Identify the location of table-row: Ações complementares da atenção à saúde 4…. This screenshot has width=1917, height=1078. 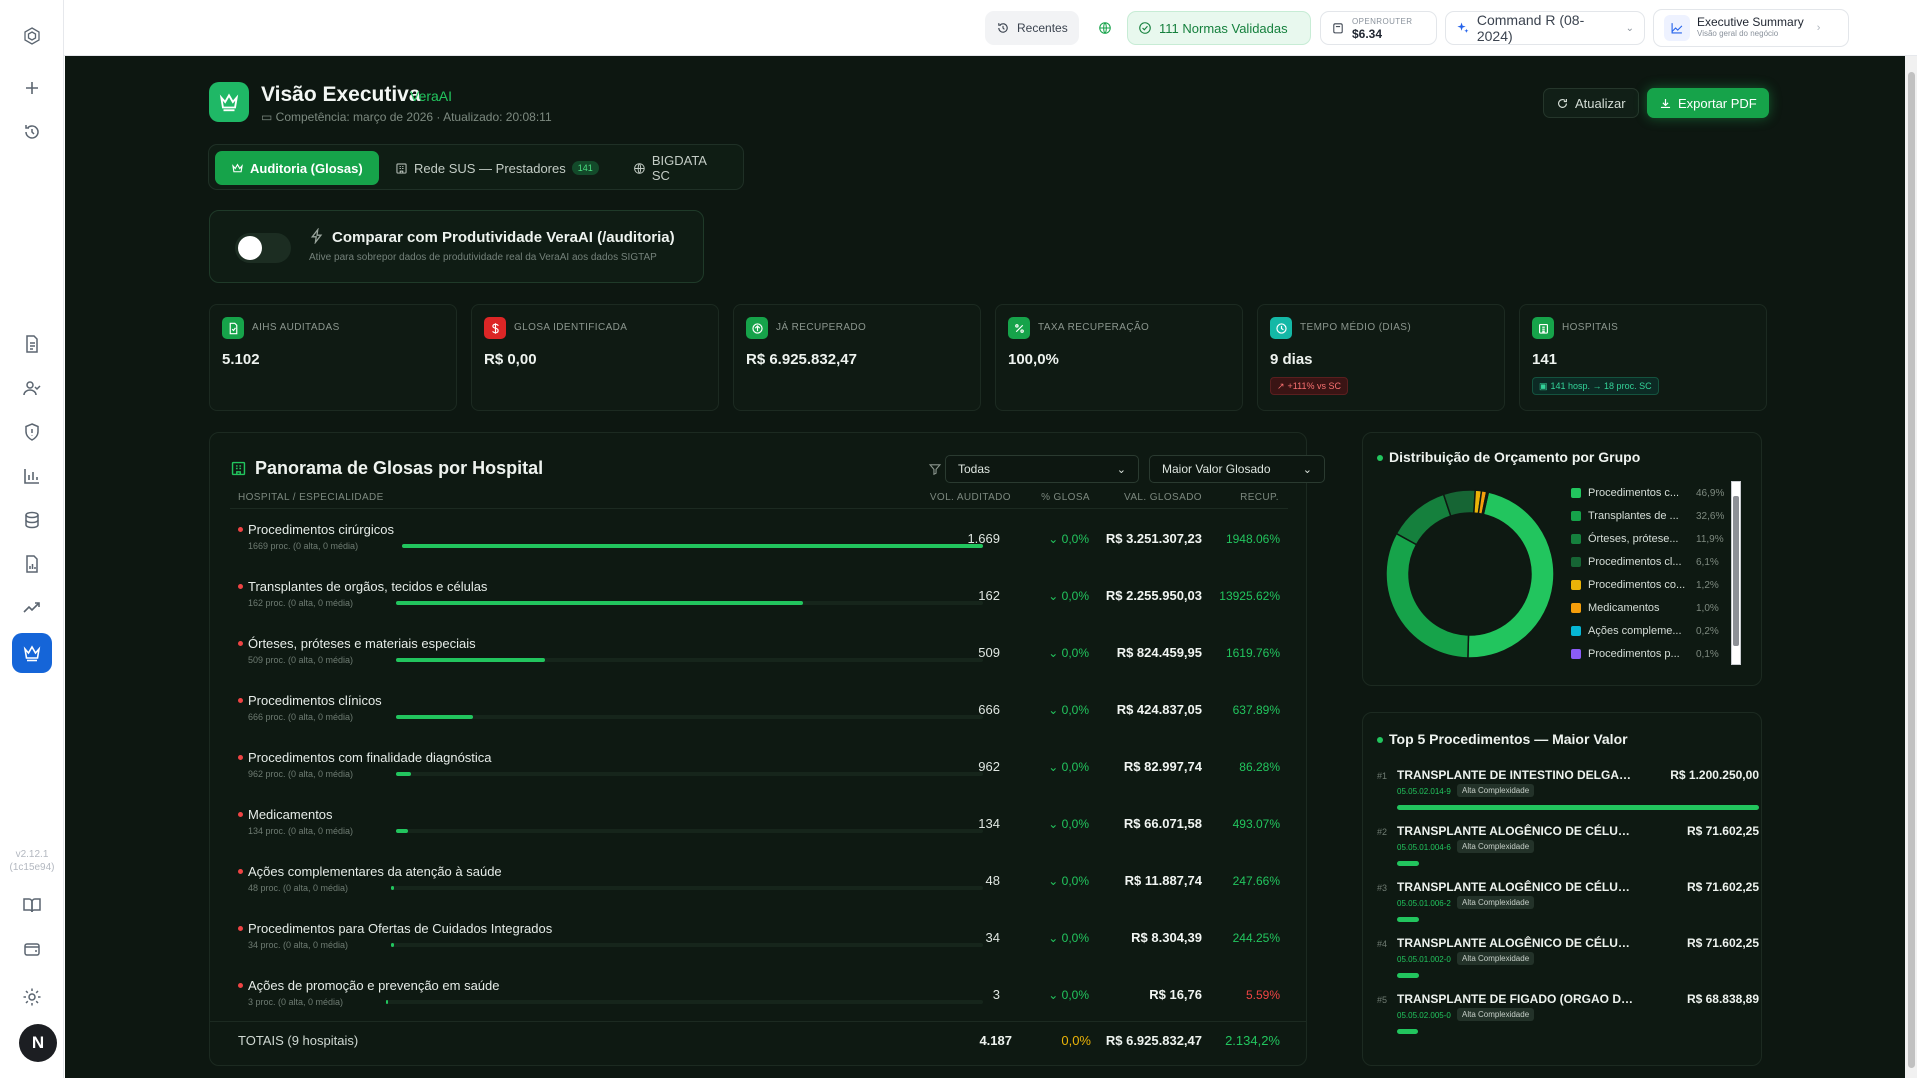
(758, 875).